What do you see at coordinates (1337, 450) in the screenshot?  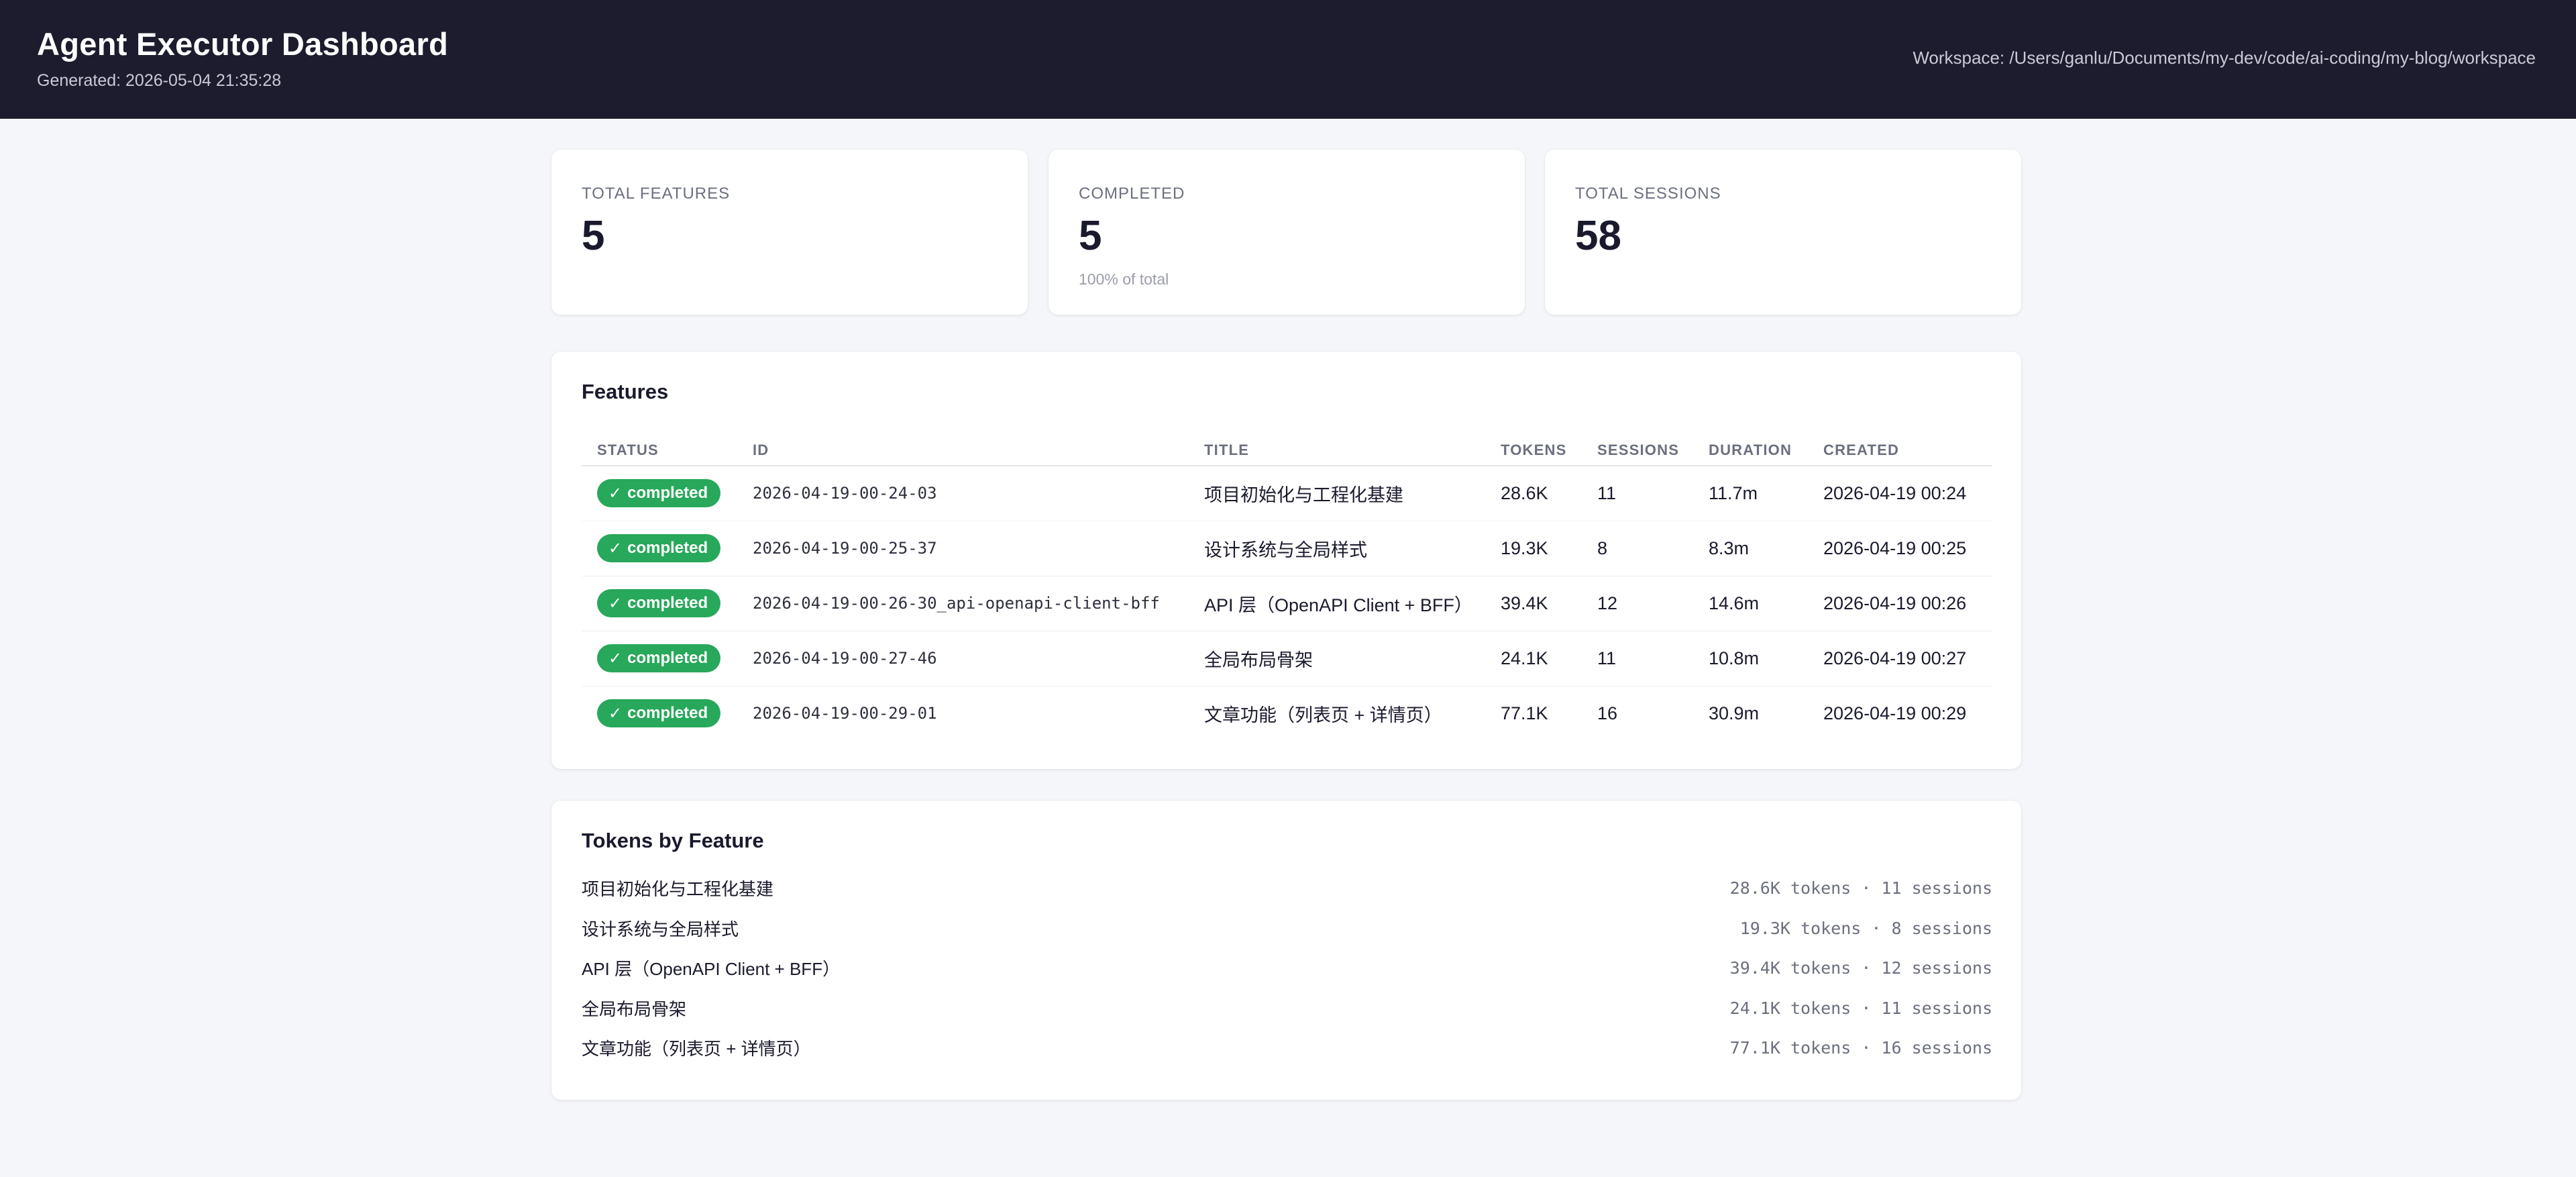 I see `column-header-title: TITLE` at bounding box center [1337, 450].